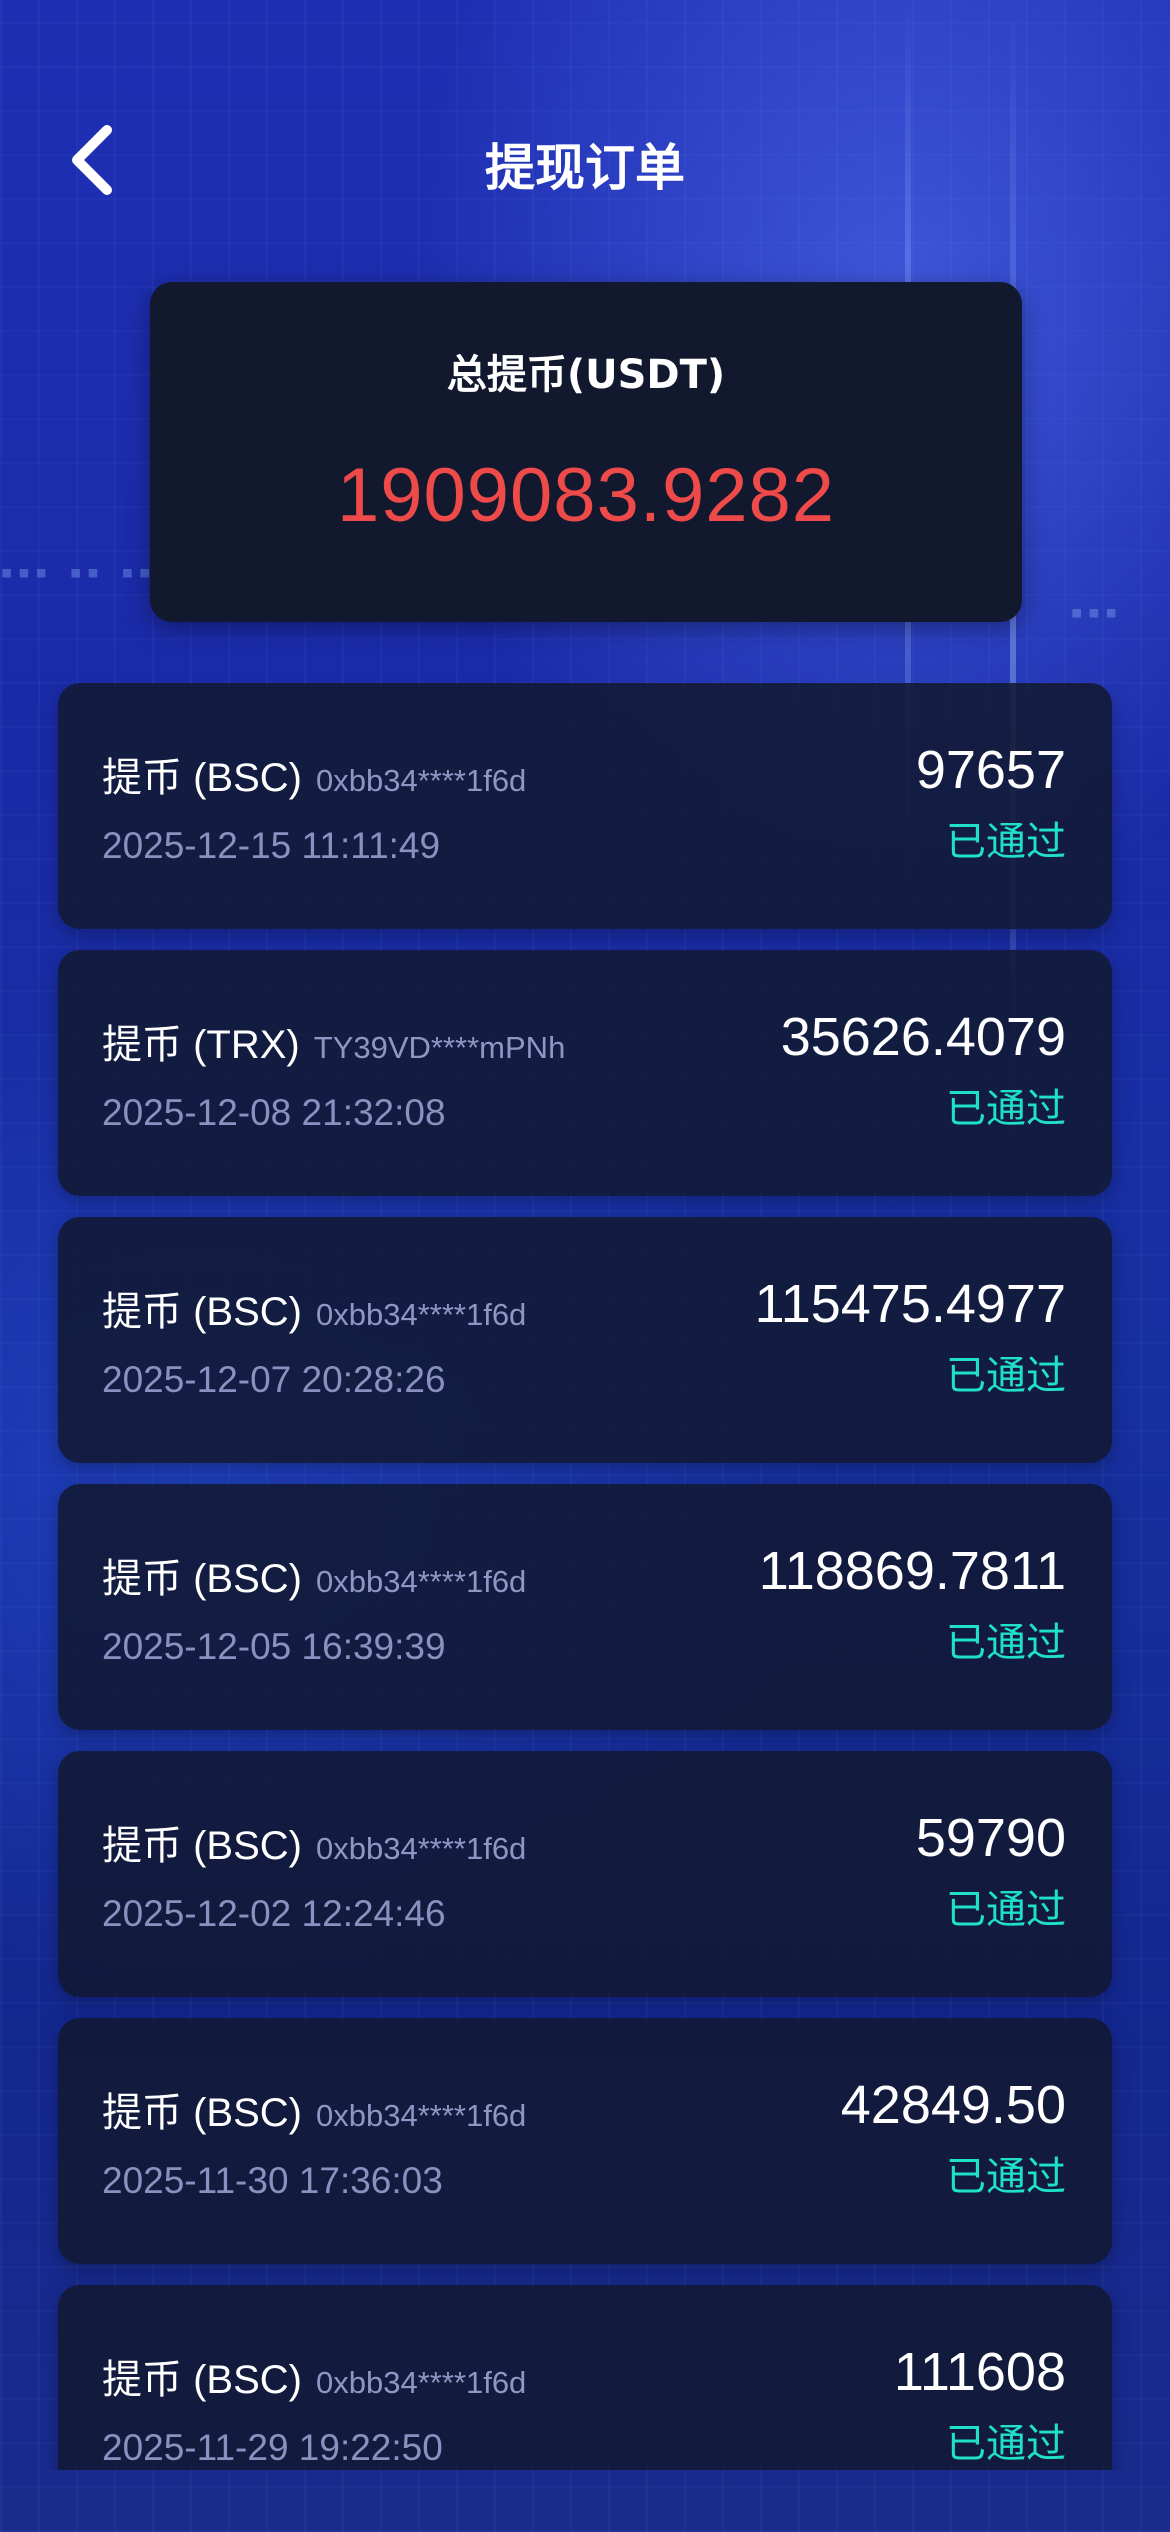 The image size is (1170, 2532). What do you see at coordinates (953, 2105) in the screenshot?
I see `order-amount: 42849.50` at bounding box center [953, 2105].